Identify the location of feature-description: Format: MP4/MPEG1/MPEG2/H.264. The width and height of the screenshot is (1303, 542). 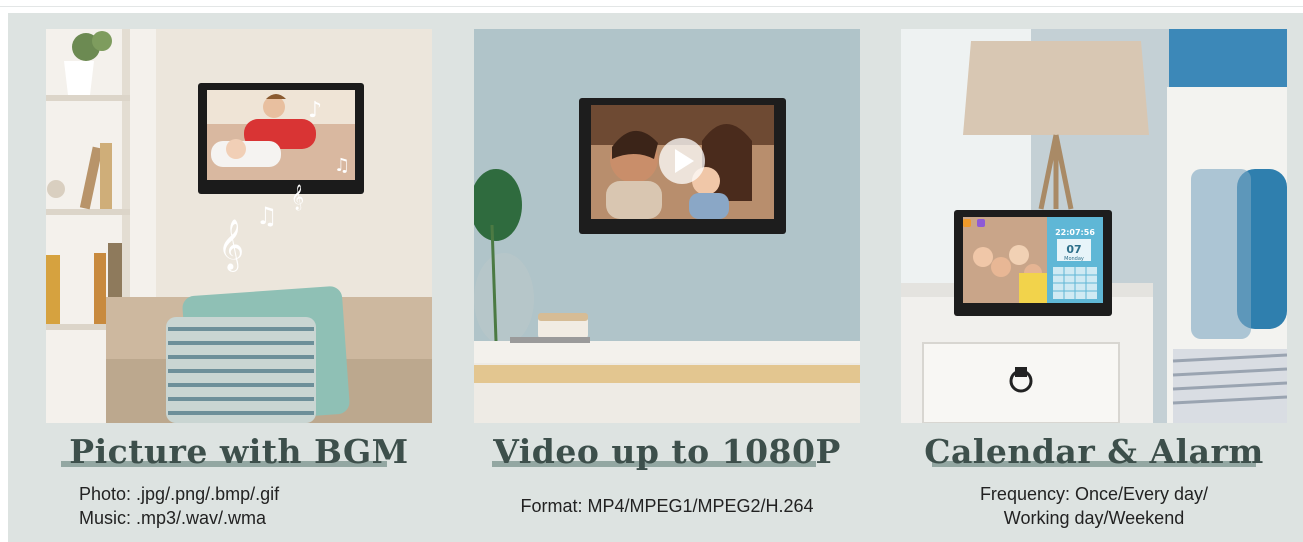
(667, 506).